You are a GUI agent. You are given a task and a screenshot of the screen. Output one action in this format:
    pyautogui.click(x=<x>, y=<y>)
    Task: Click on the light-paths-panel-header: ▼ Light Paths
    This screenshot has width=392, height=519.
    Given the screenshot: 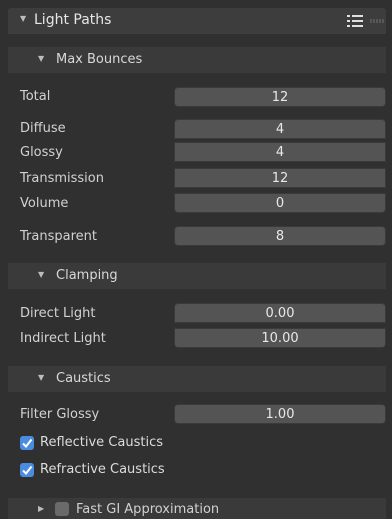 What is the action you would take?
    pyautogui.click(x=197, y=21)
    